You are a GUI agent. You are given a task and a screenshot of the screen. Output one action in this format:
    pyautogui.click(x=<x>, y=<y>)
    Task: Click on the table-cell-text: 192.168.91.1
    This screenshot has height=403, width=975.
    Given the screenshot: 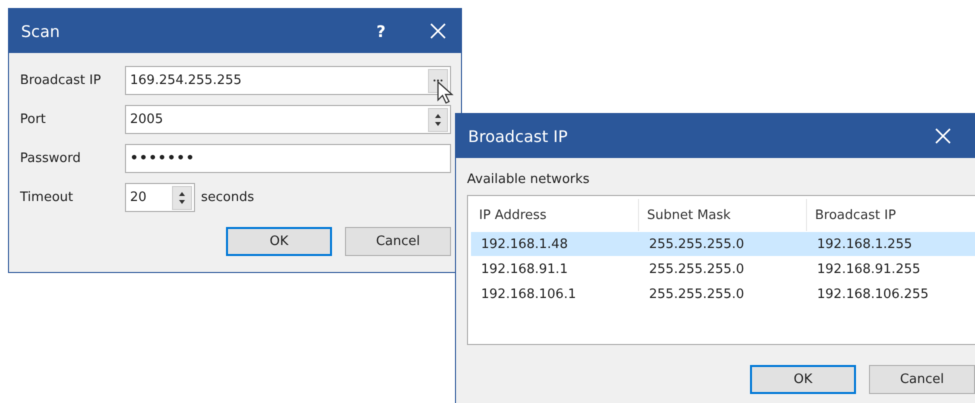 What is the action you would take?
    pyautogui.click(x=524, y=269)
    